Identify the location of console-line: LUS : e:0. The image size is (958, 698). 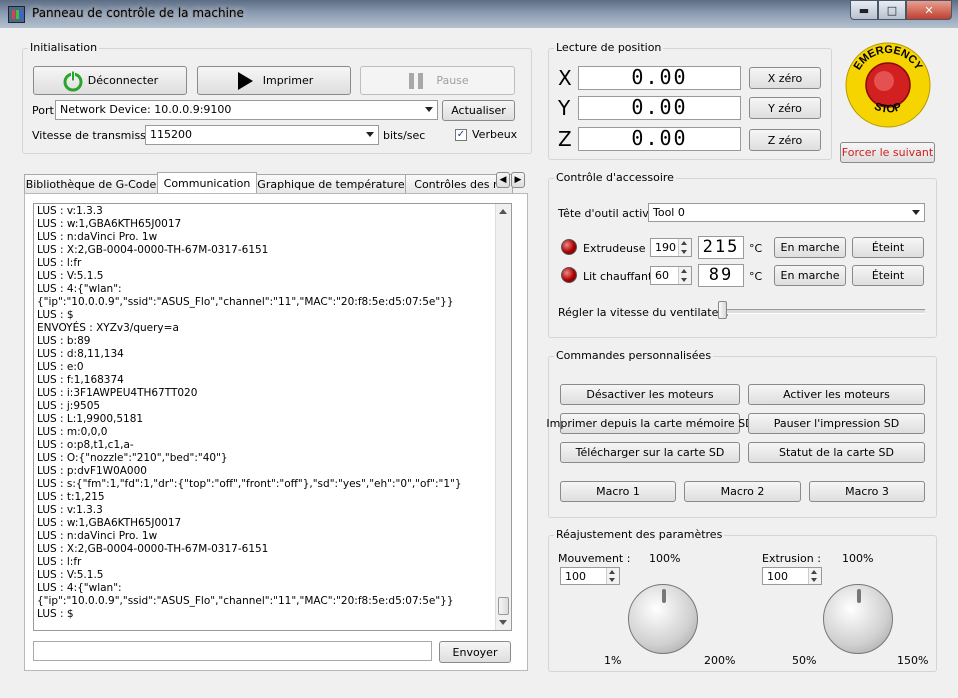
(60, 367).